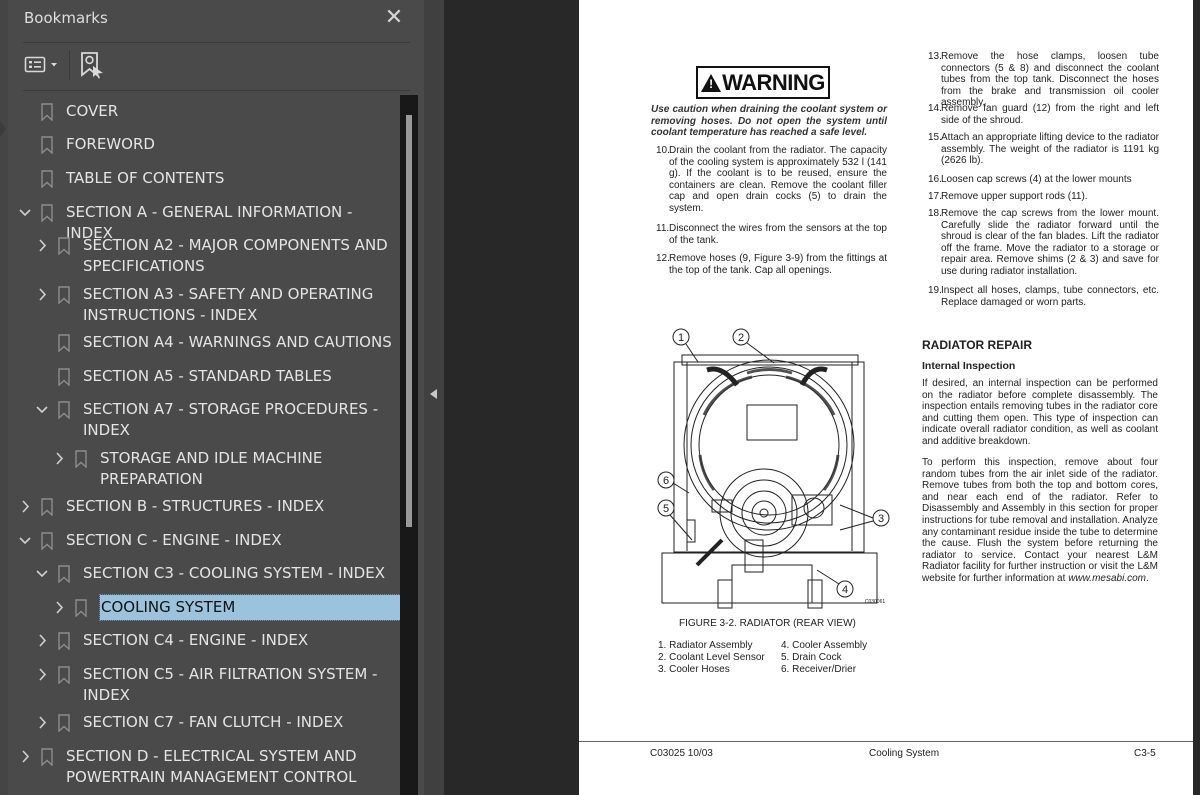 The width and height of the screenshot is (1200, 795). I want to click on legend-item: 1. Radiator Assembly, so click(705, 645).